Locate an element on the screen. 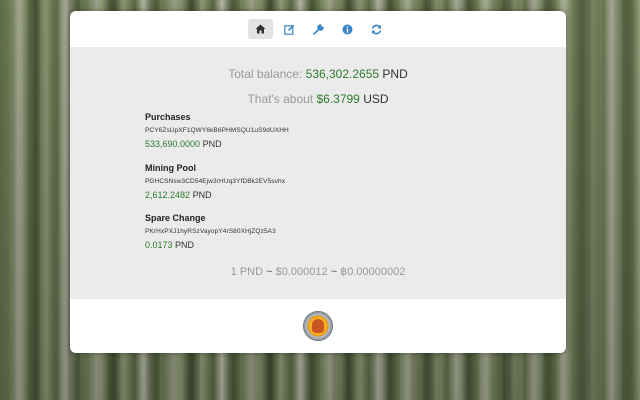 The width and height of the screenshot is (640, 400). wallet-balance-value: 533,690.0000 is located at coordinates (173, 144).